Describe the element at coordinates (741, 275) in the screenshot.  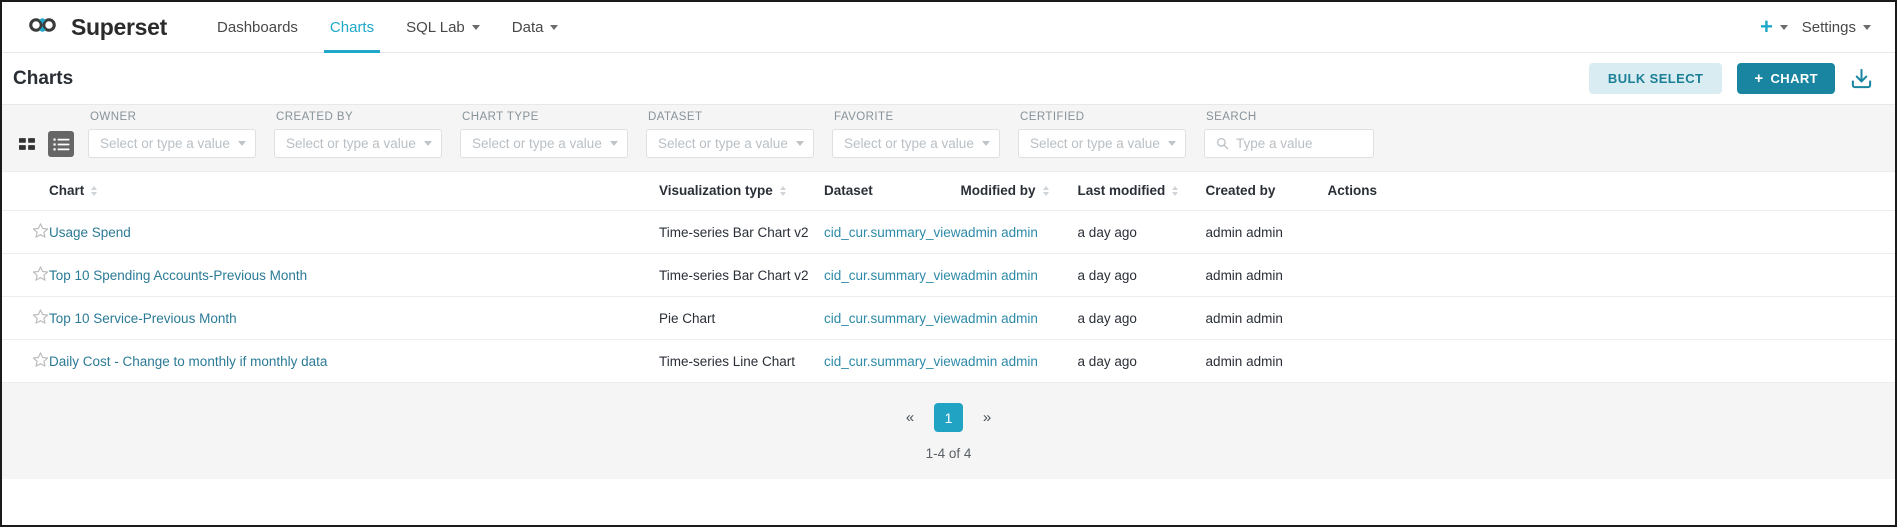
I see `visualization-type-cell: Time-series Bar Chart v2` at that location.